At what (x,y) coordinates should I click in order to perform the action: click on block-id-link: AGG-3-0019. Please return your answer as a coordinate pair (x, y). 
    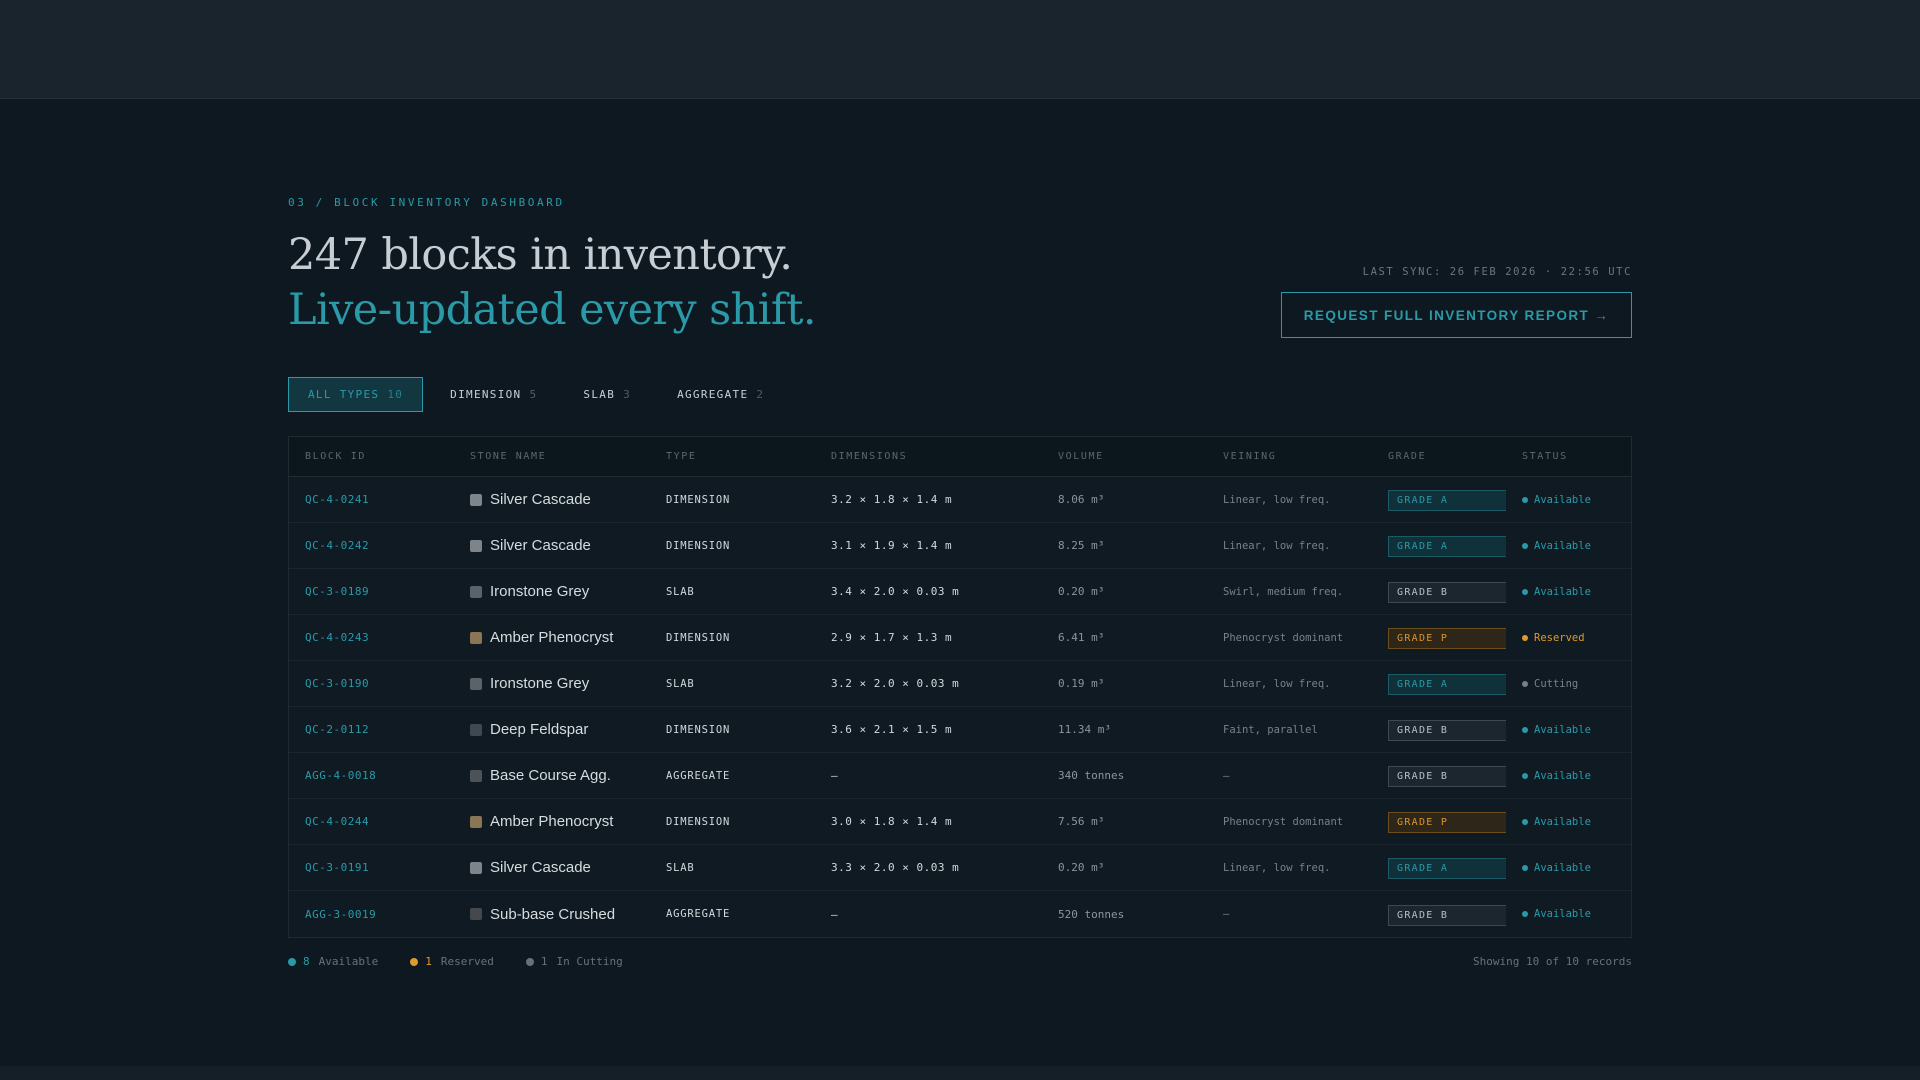
    Looking at the image, I should click on (371, 914).